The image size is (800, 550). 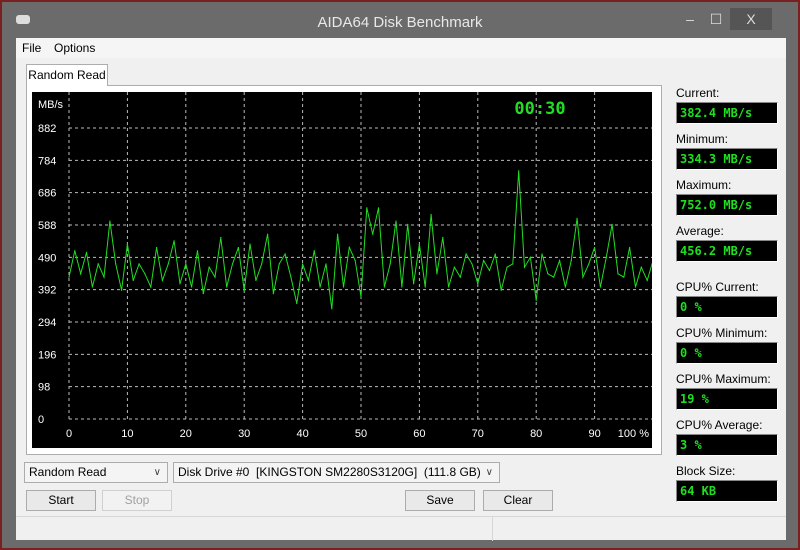 I want to click on y-axis-label: MB/s, so click(x=51, y=105).